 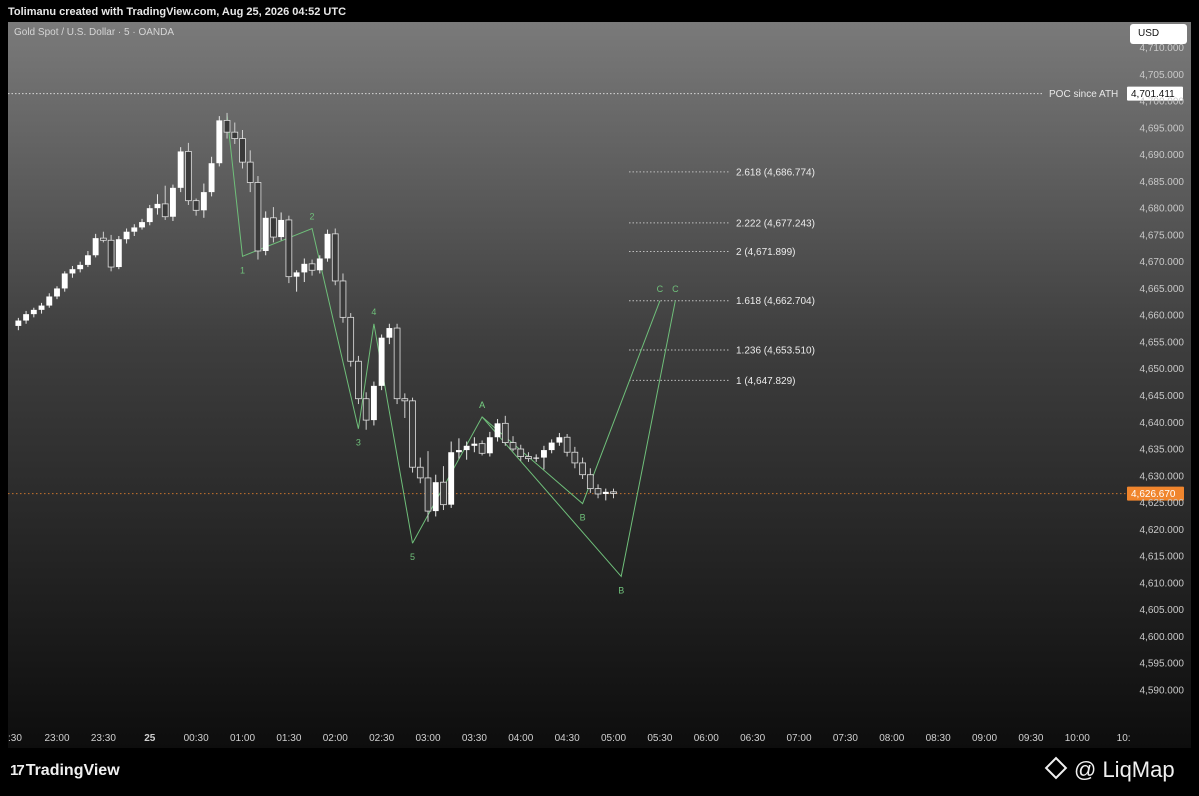 What do you see at coordinates (1162, 396) in the screenshot?
I see `price-tick-label: 4,645.000` at bounding box center [1162, 396].